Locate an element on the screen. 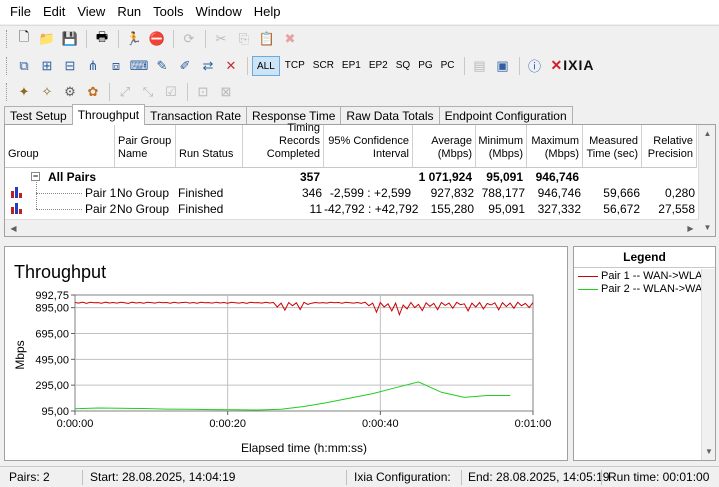 The height and width of the screenshot is (487, 719). y-tick-label: 495,00 is located at coordinates (52, 360).